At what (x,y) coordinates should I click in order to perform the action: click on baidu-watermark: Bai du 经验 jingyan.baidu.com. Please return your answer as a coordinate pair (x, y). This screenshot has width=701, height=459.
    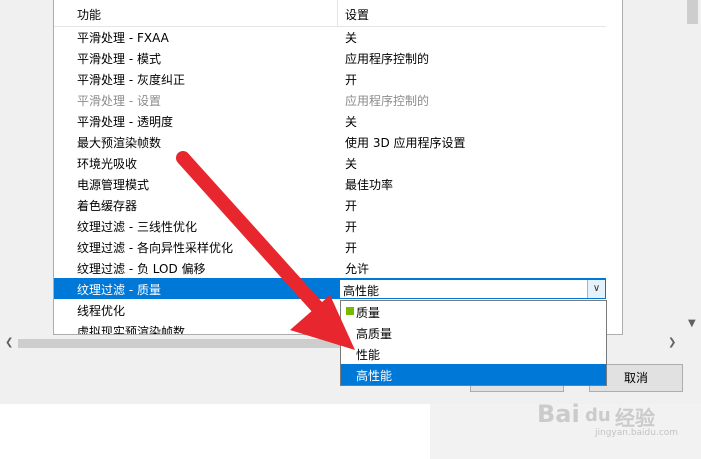
    Looking at the image, I should click on (615, 417).